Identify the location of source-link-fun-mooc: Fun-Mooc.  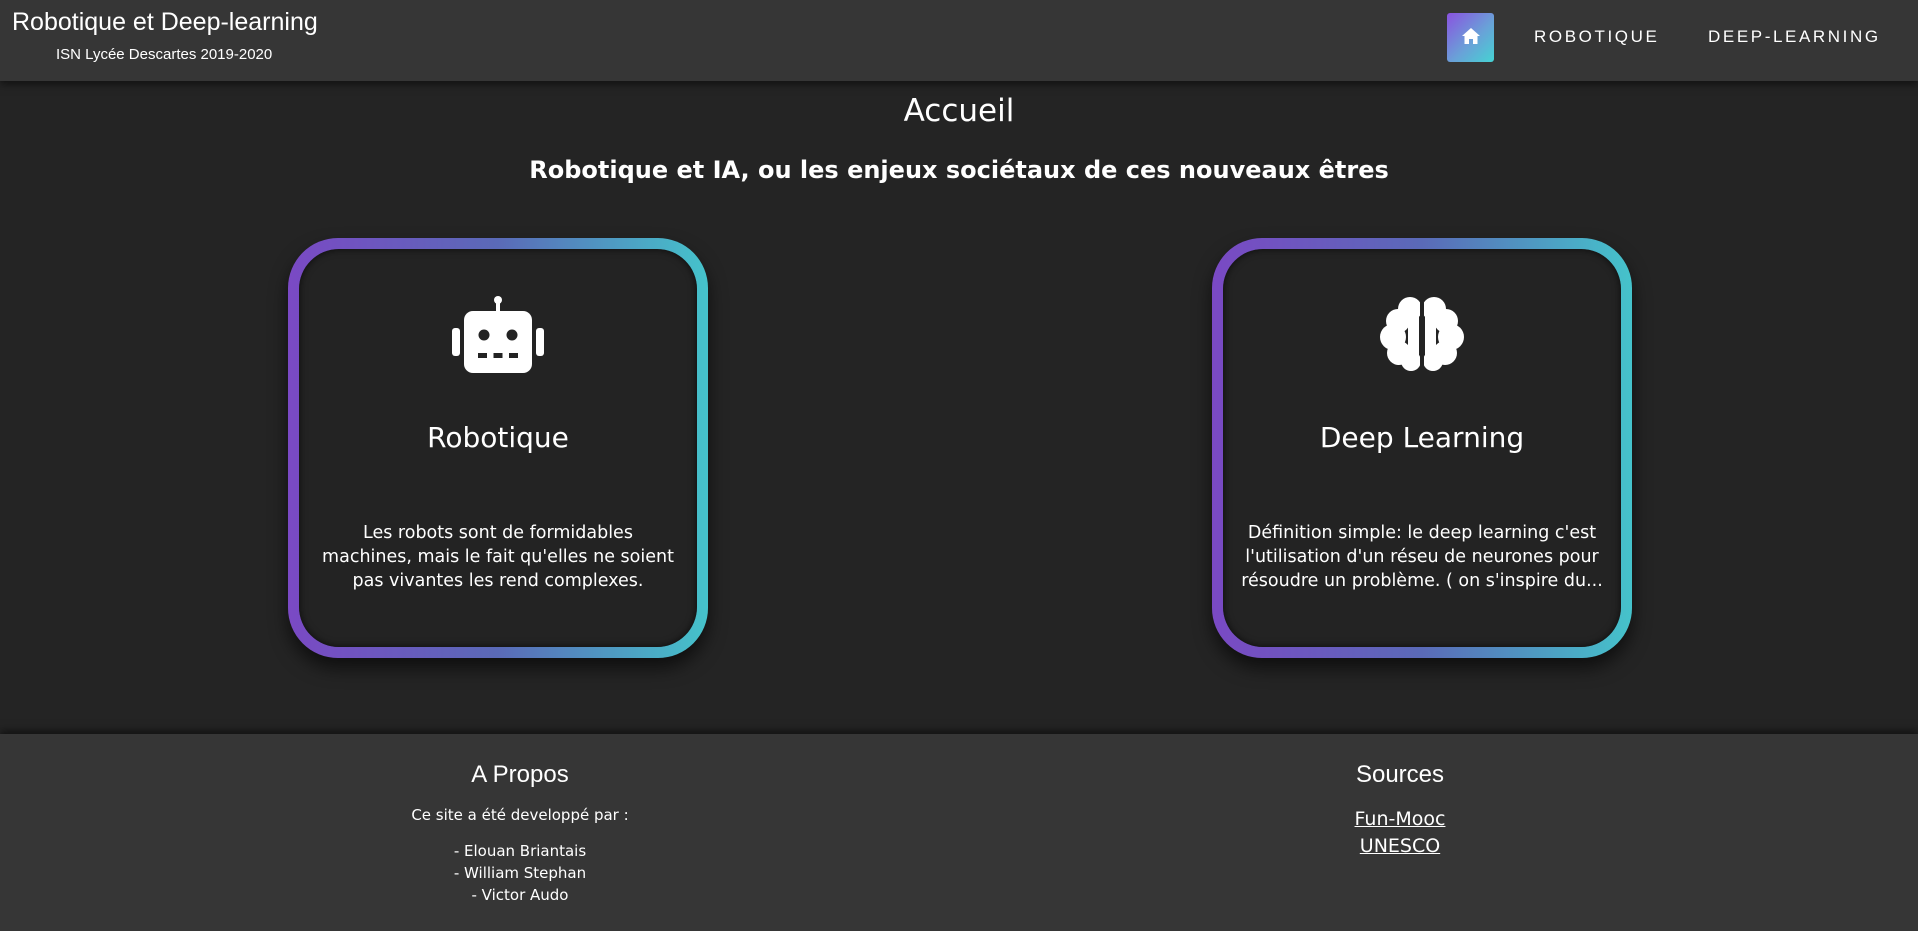
(1400, 819).